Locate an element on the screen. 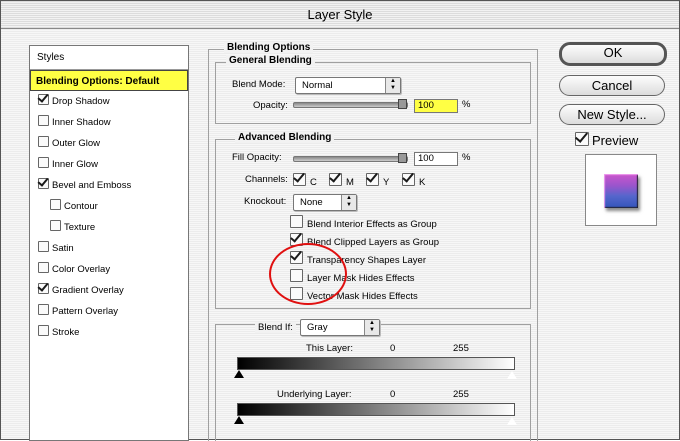 Image resolution: width=680 pixels, height=441 pixels. underlying-white-slider is located at coordinates (512, 421).